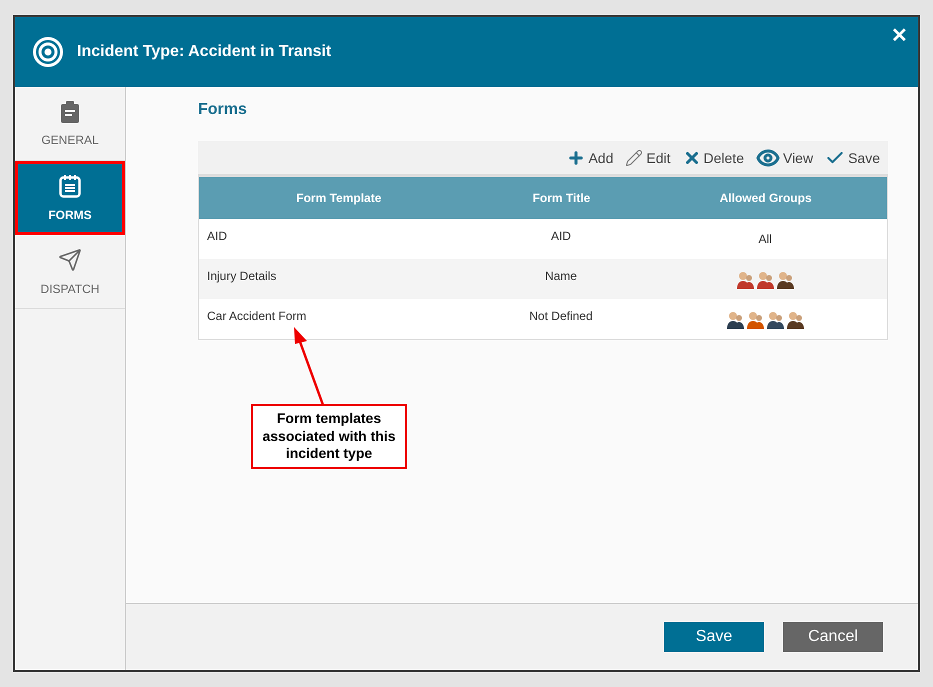 The width and height of the screenshot is (933, 687). What do you see at coordinates (634, 157) in the screenshot?
I see `pencil-icon` at bounding box center [634, 157].